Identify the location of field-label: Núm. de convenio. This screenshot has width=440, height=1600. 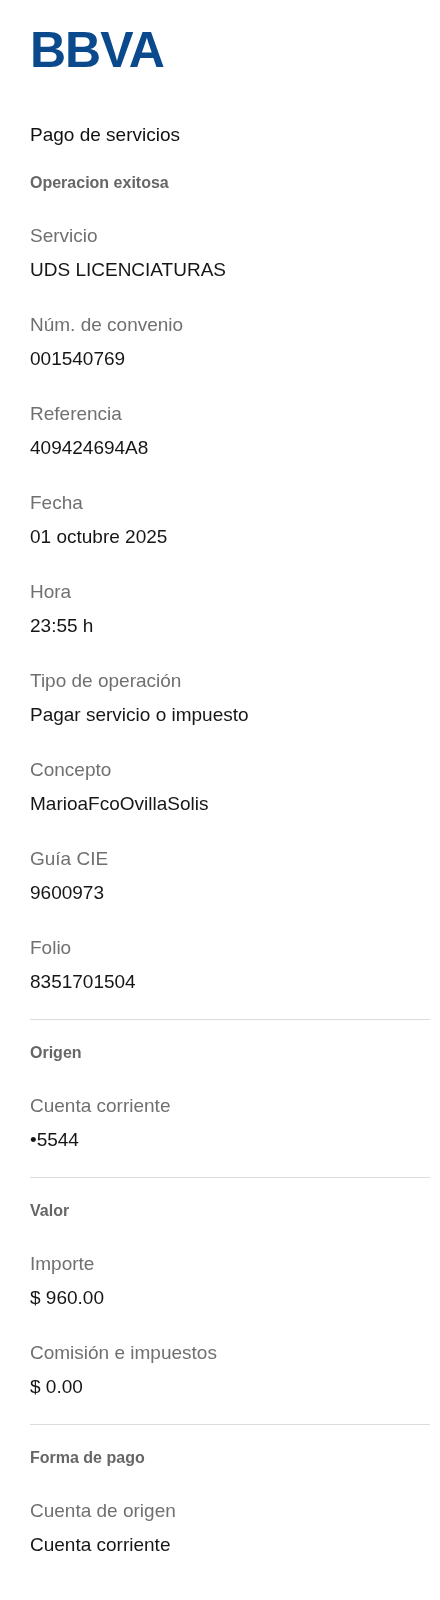
(107, 325).